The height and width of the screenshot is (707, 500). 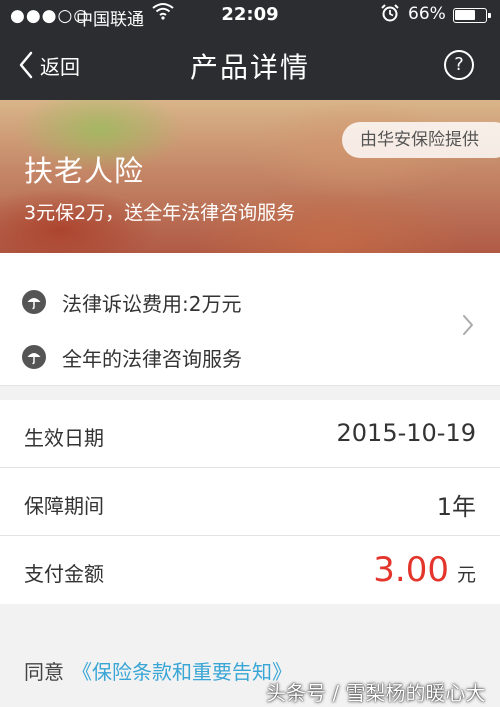 I want to click on coverage-period-row: 保障期间 1年, so click(x=250, y=502).